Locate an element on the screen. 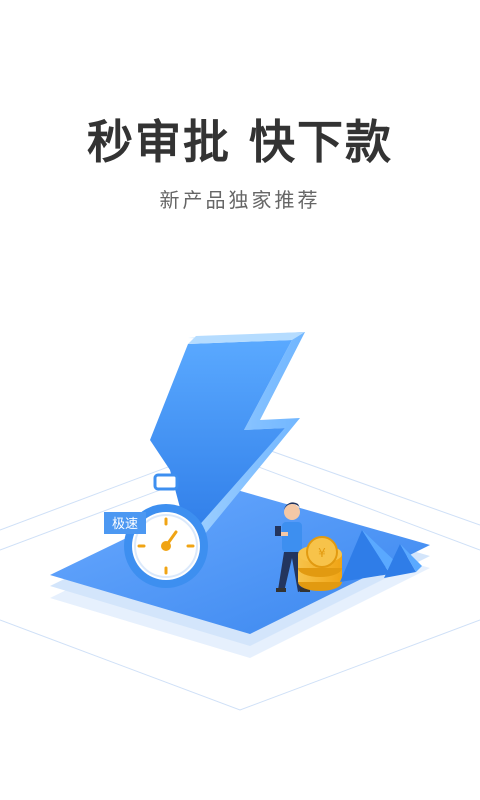 The image size is (480, 800). speed-badge-label: 极速 is located at coordinates (125, 524).